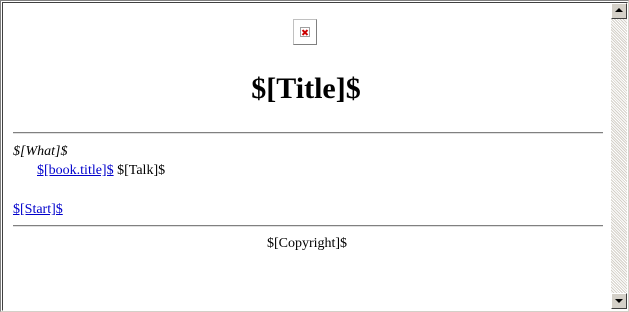  I want to click on horizontal-rule-top, so click(308, 133).